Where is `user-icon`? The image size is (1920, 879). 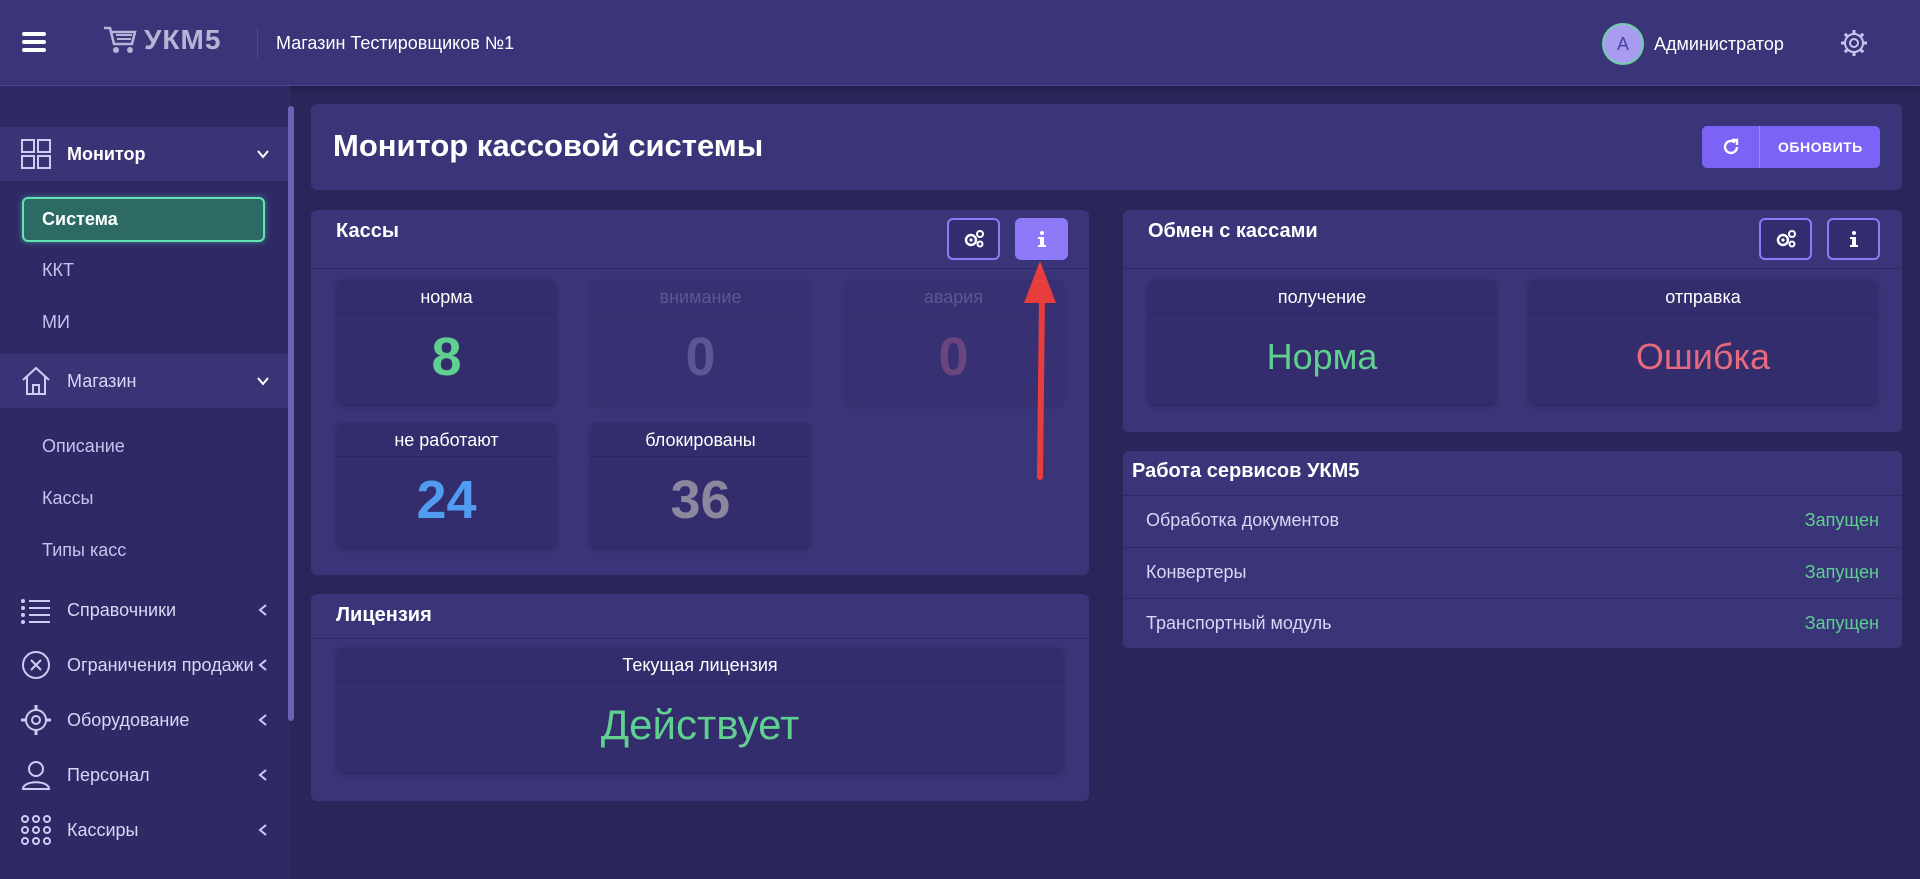
user-icon is located at coordinates (36, 775).